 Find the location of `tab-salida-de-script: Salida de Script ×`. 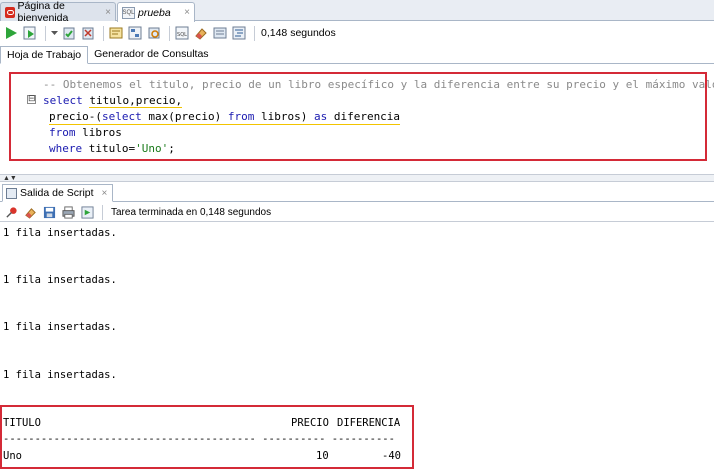

tab-salida-de-script: Salida de Script × is located at coordinates (58, 193).